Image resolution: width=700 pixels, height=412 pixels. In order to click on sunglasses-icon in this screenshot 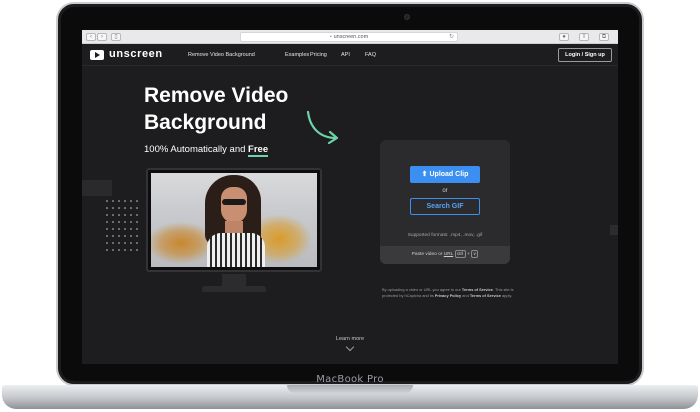, I will do `click(234, 202)`.